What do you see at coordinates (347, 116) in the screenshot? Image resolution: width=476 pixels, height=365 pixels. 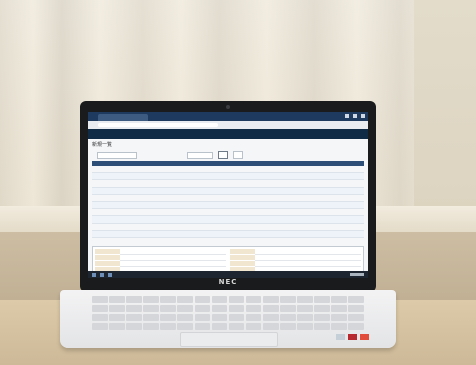 I see `minimize-icon` at bounding box center [347, 116].